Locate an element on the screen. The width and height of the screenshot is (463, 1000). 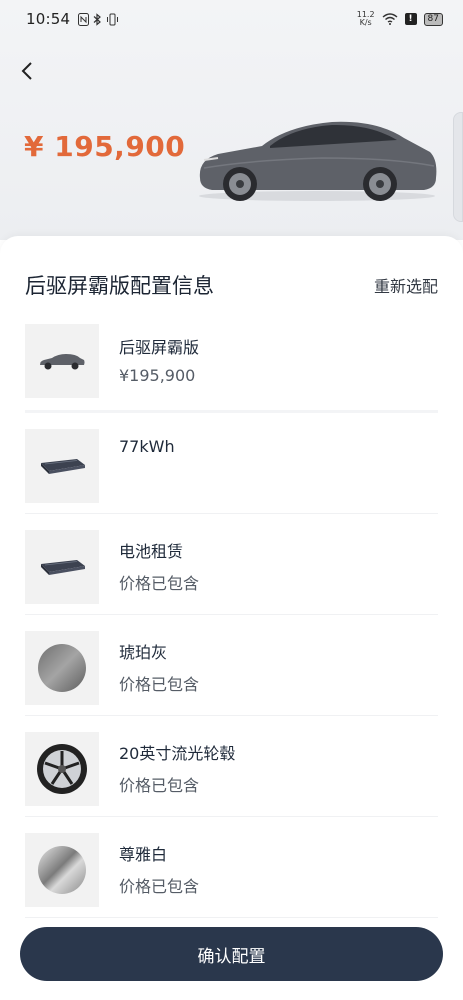
net-speed: 11.2 K/s is located at coordinates (366, 19).